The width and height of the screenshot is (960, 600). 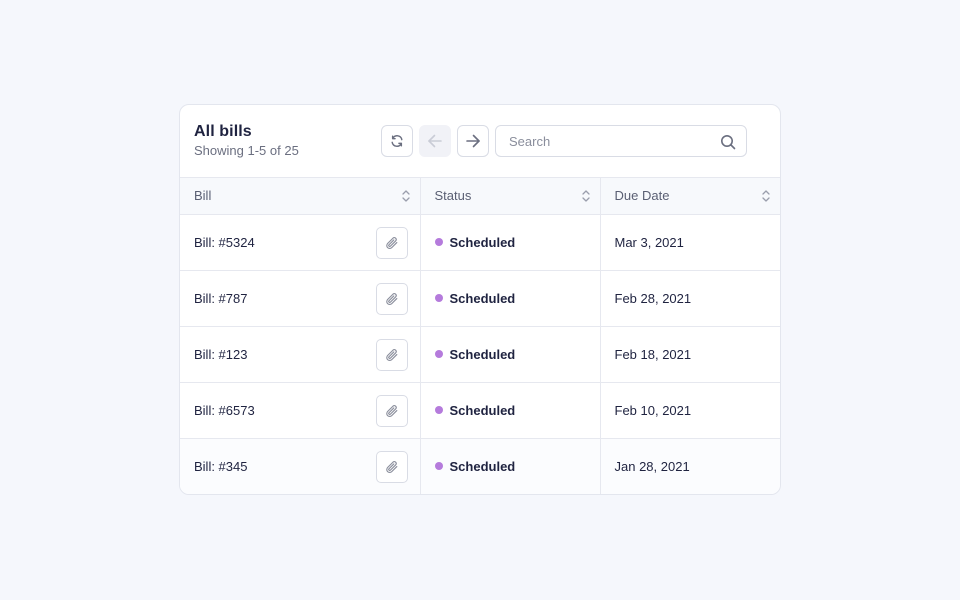 I want to click on arrow-right-icon, so click(x=473, y=141).